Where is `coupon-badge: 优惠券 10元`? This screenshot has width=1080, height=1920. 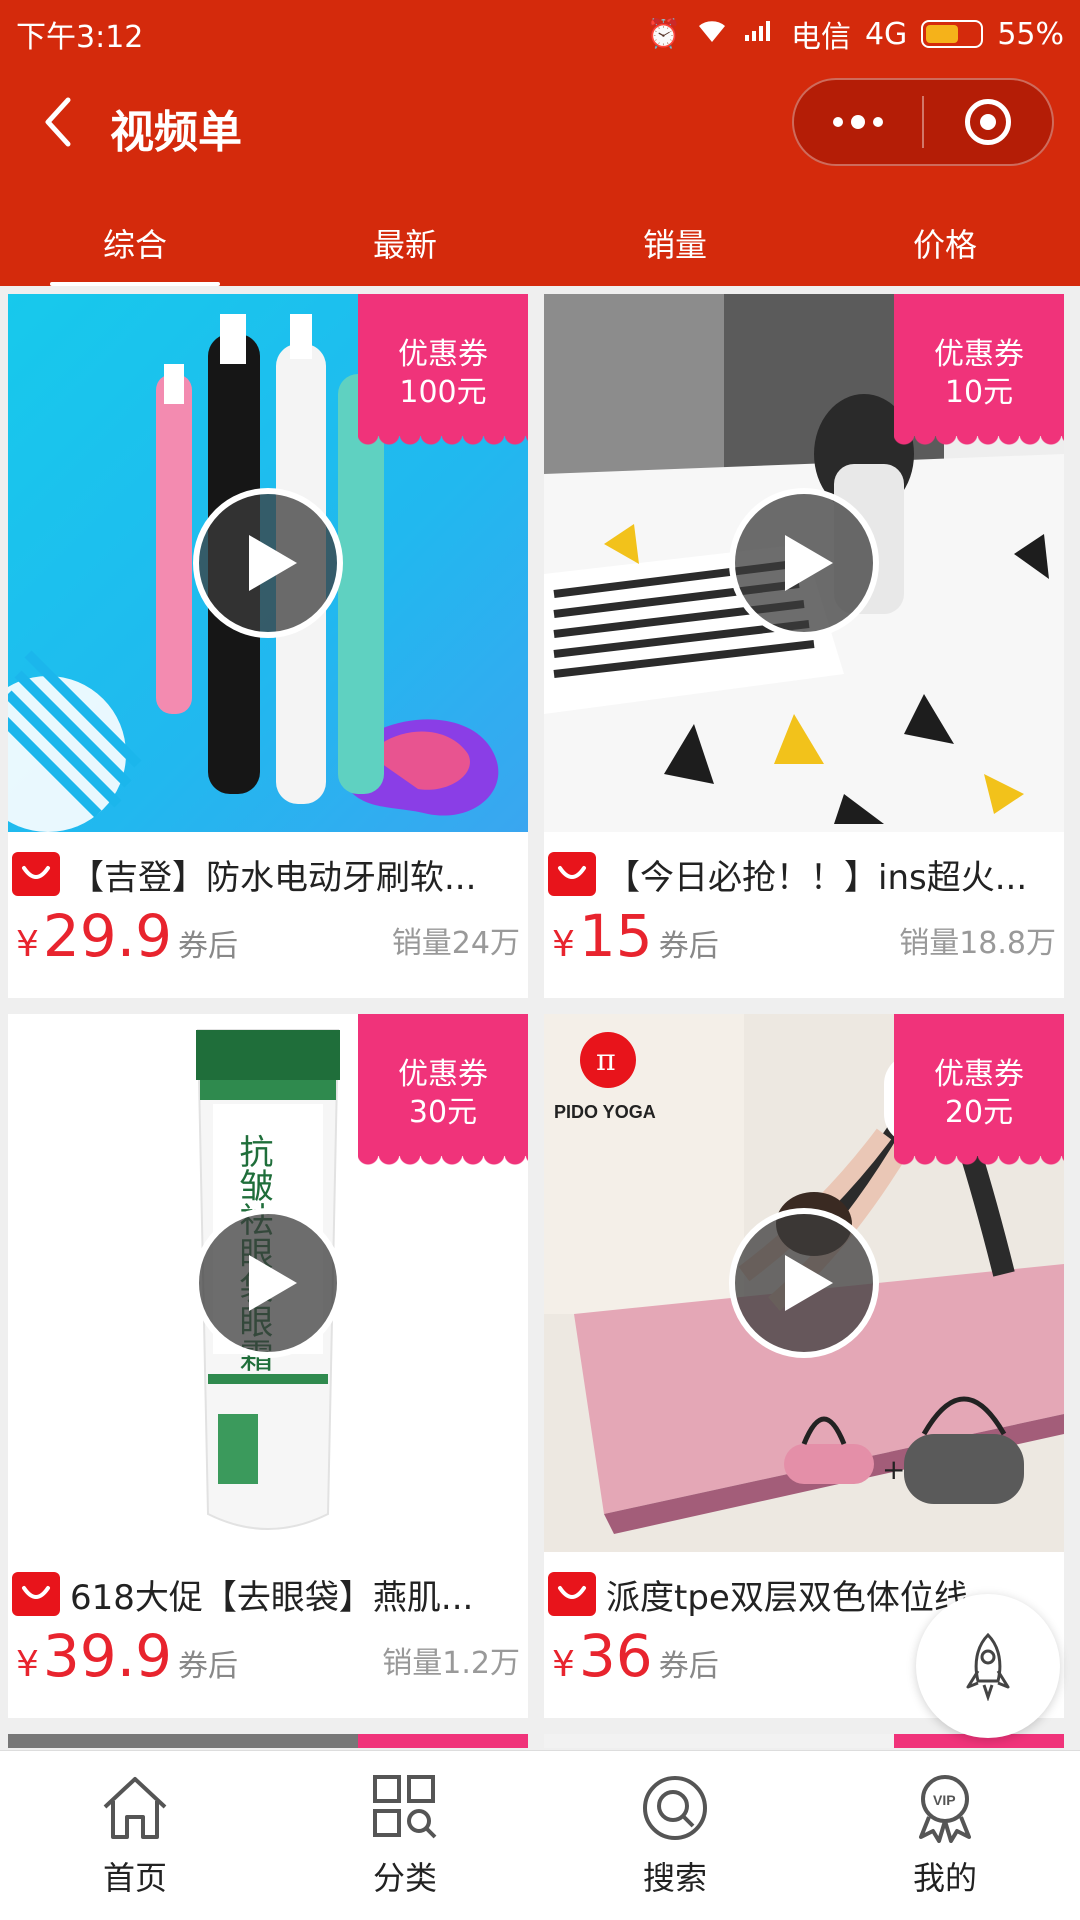 coupon-badge: 优惠券 10元 is located at coordinates (979, 371).